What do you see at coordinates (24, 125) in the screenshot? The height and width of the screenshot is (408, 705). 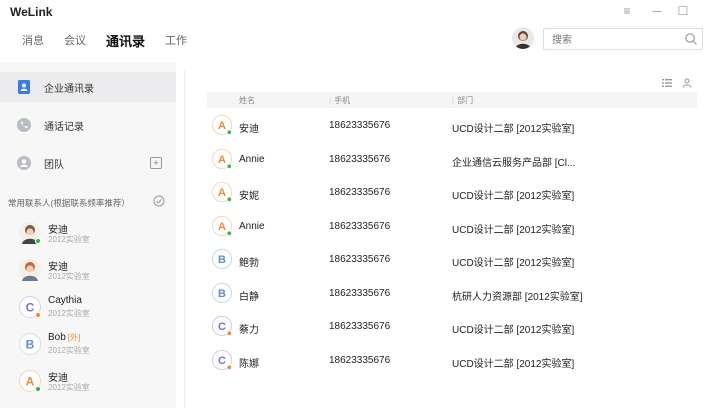 I see `call-log-icon` at bounding box center [24, 125].